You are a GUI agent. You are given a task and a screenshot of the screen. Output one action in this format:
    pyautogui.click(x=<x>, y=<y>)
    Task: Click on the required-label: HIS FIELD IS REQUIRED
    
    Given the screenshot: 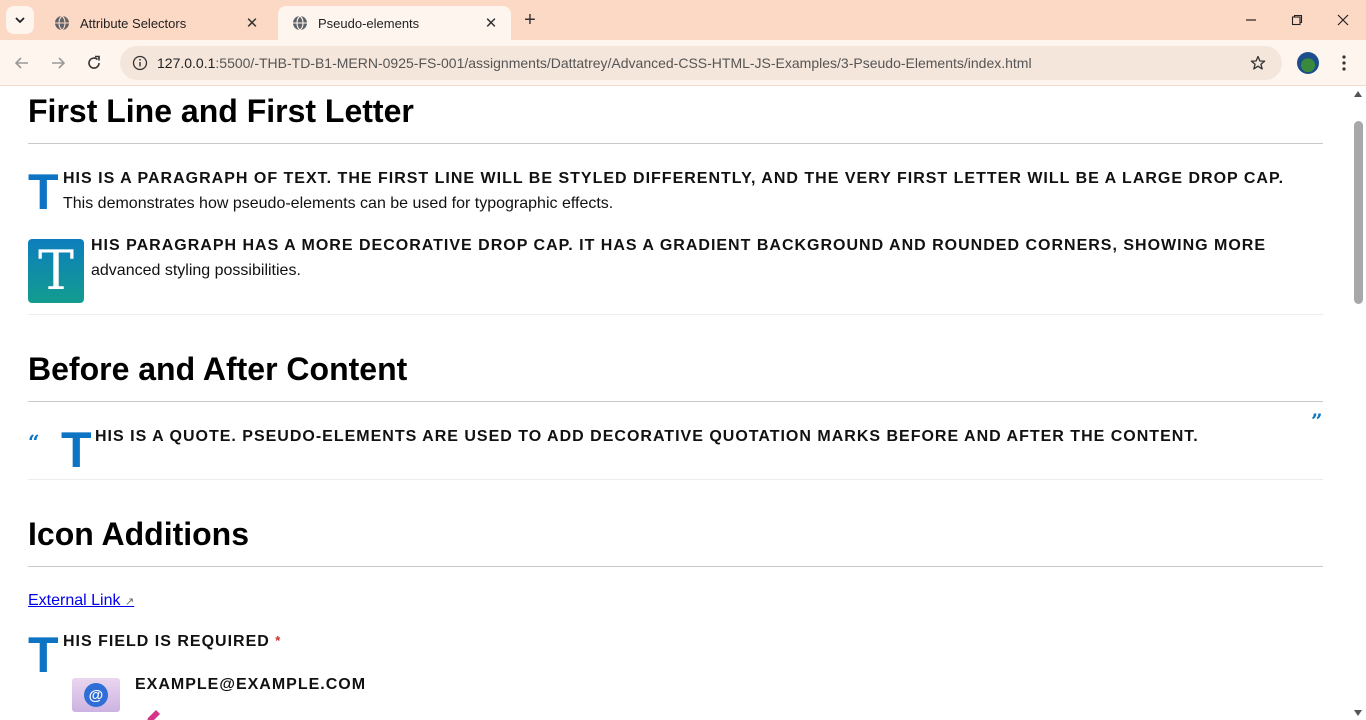 What is the action you would take?
    pyautogui.click(x=166, y=641)
    